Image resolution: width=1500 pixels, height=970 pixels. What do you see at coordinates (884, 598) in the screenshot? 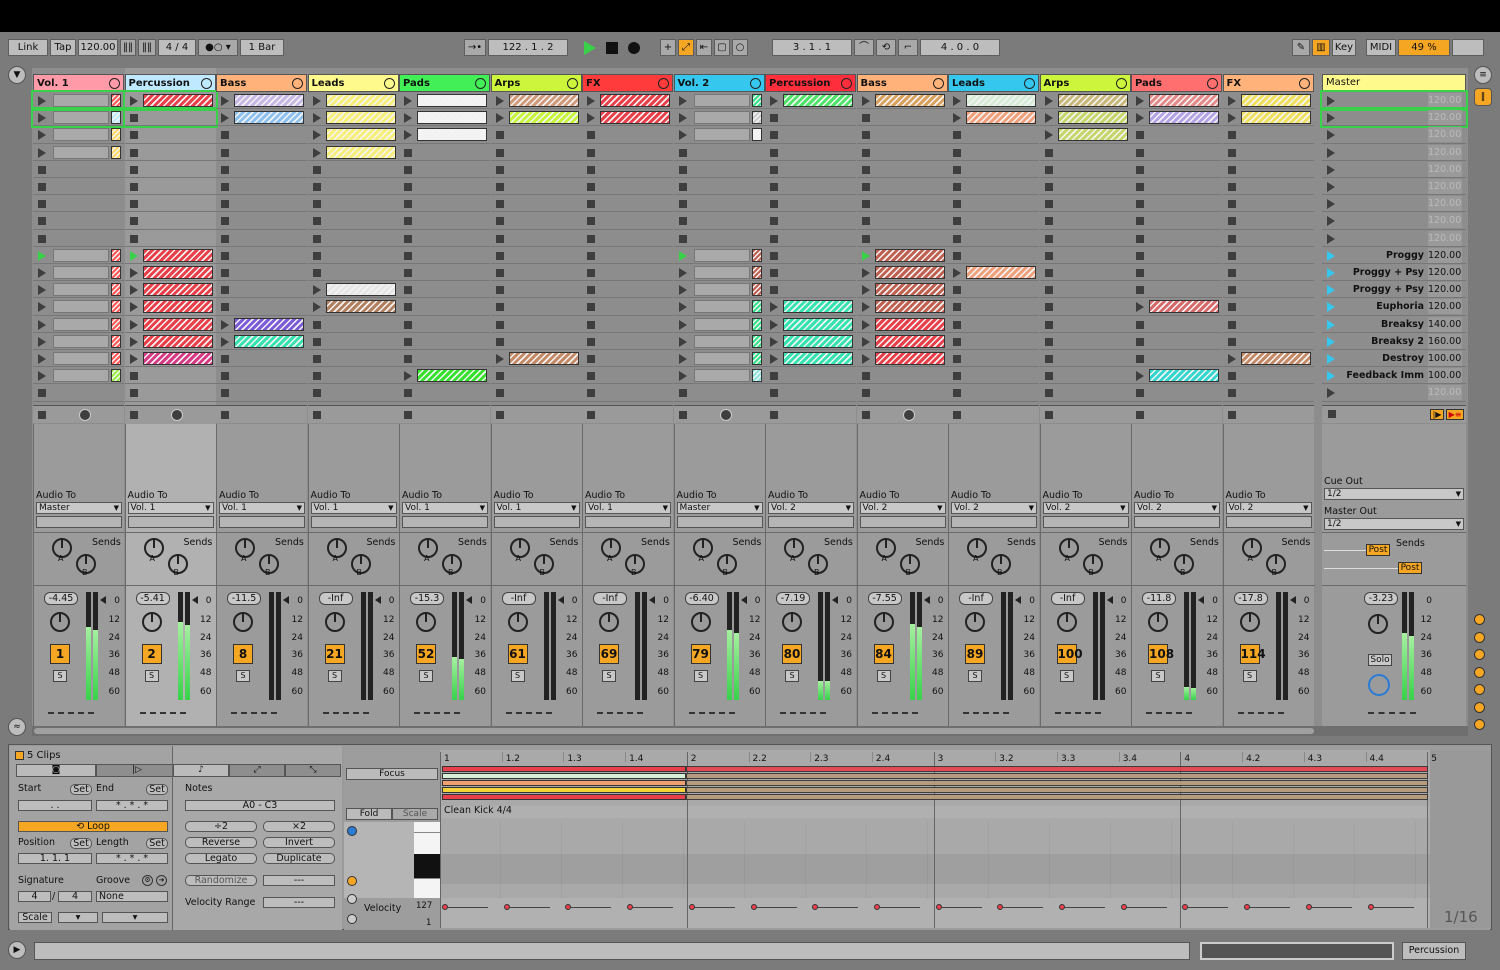
I see `volume-field: -7.55` at bounding box center [884, 598].